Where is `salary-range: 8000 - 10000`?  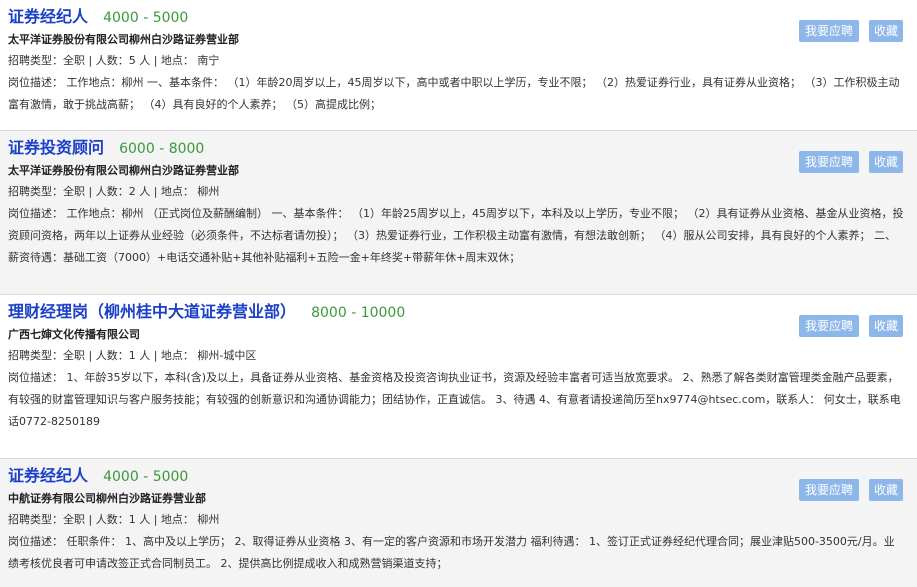
salary-range: 8000 - 10000 is located at coordinates (358, 313).